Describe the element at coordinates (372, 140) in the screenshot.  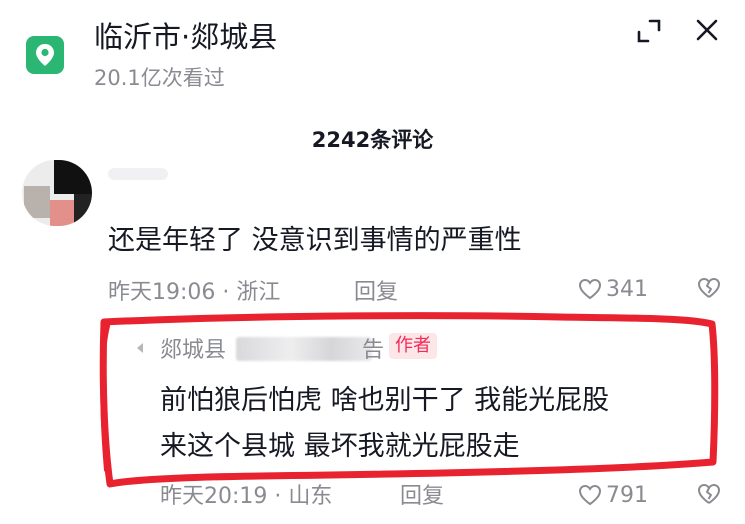
I see `comments-count: 2242条评论` at that location.